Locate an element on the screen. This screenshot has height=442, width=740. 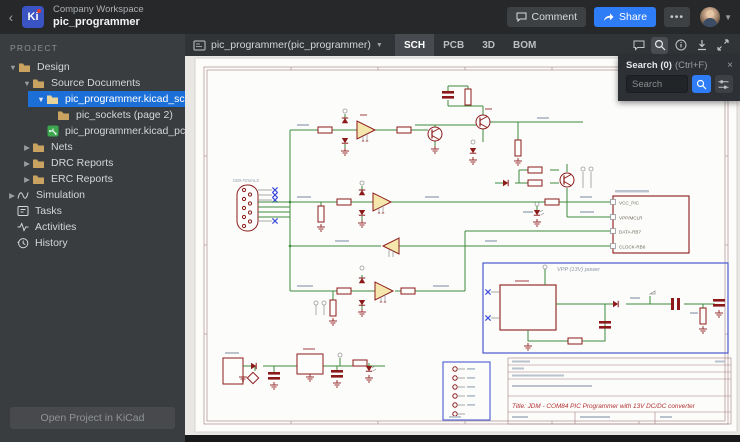
sidebar-item-label: pic_sockets (page 2) is located at coordinates (124, 115).